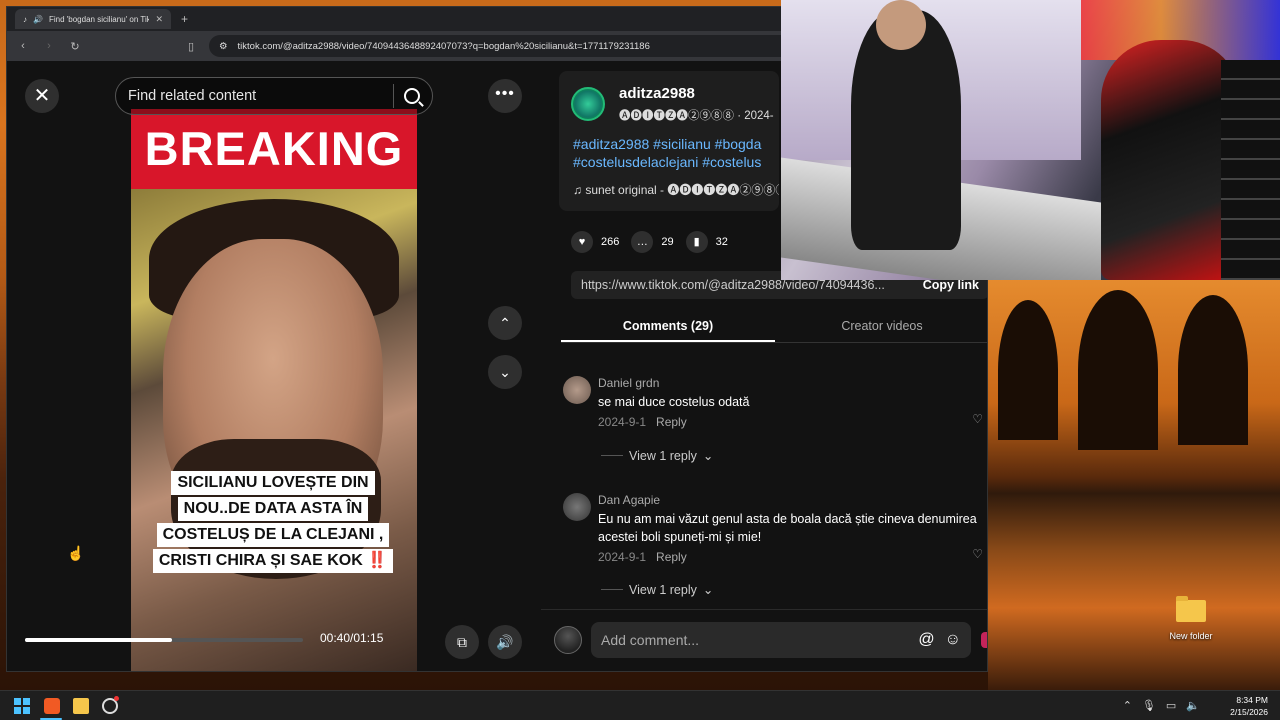  What do you see at coordinates (52, 706) in the screenshot?
I see `brave-taskbar-icon` at bounding box center [52, 706].